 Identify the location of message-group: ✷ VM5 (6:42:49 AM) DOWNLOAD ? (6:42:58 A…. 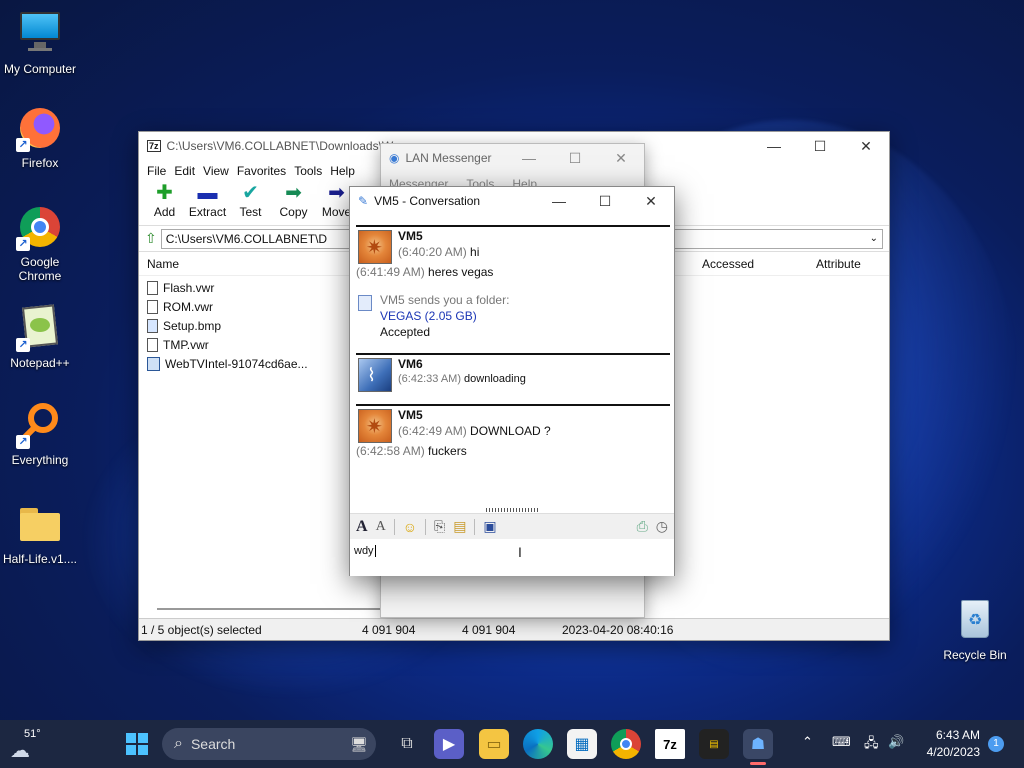
(513, 439).